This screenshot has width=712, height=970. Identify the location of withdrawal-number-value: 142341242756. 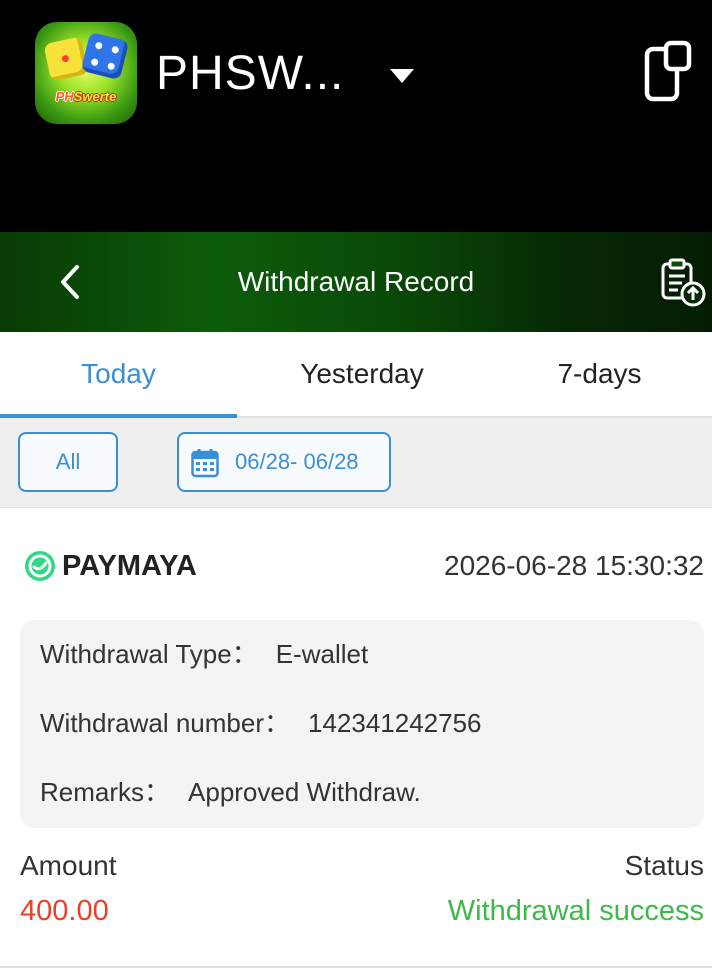
(394, 723).